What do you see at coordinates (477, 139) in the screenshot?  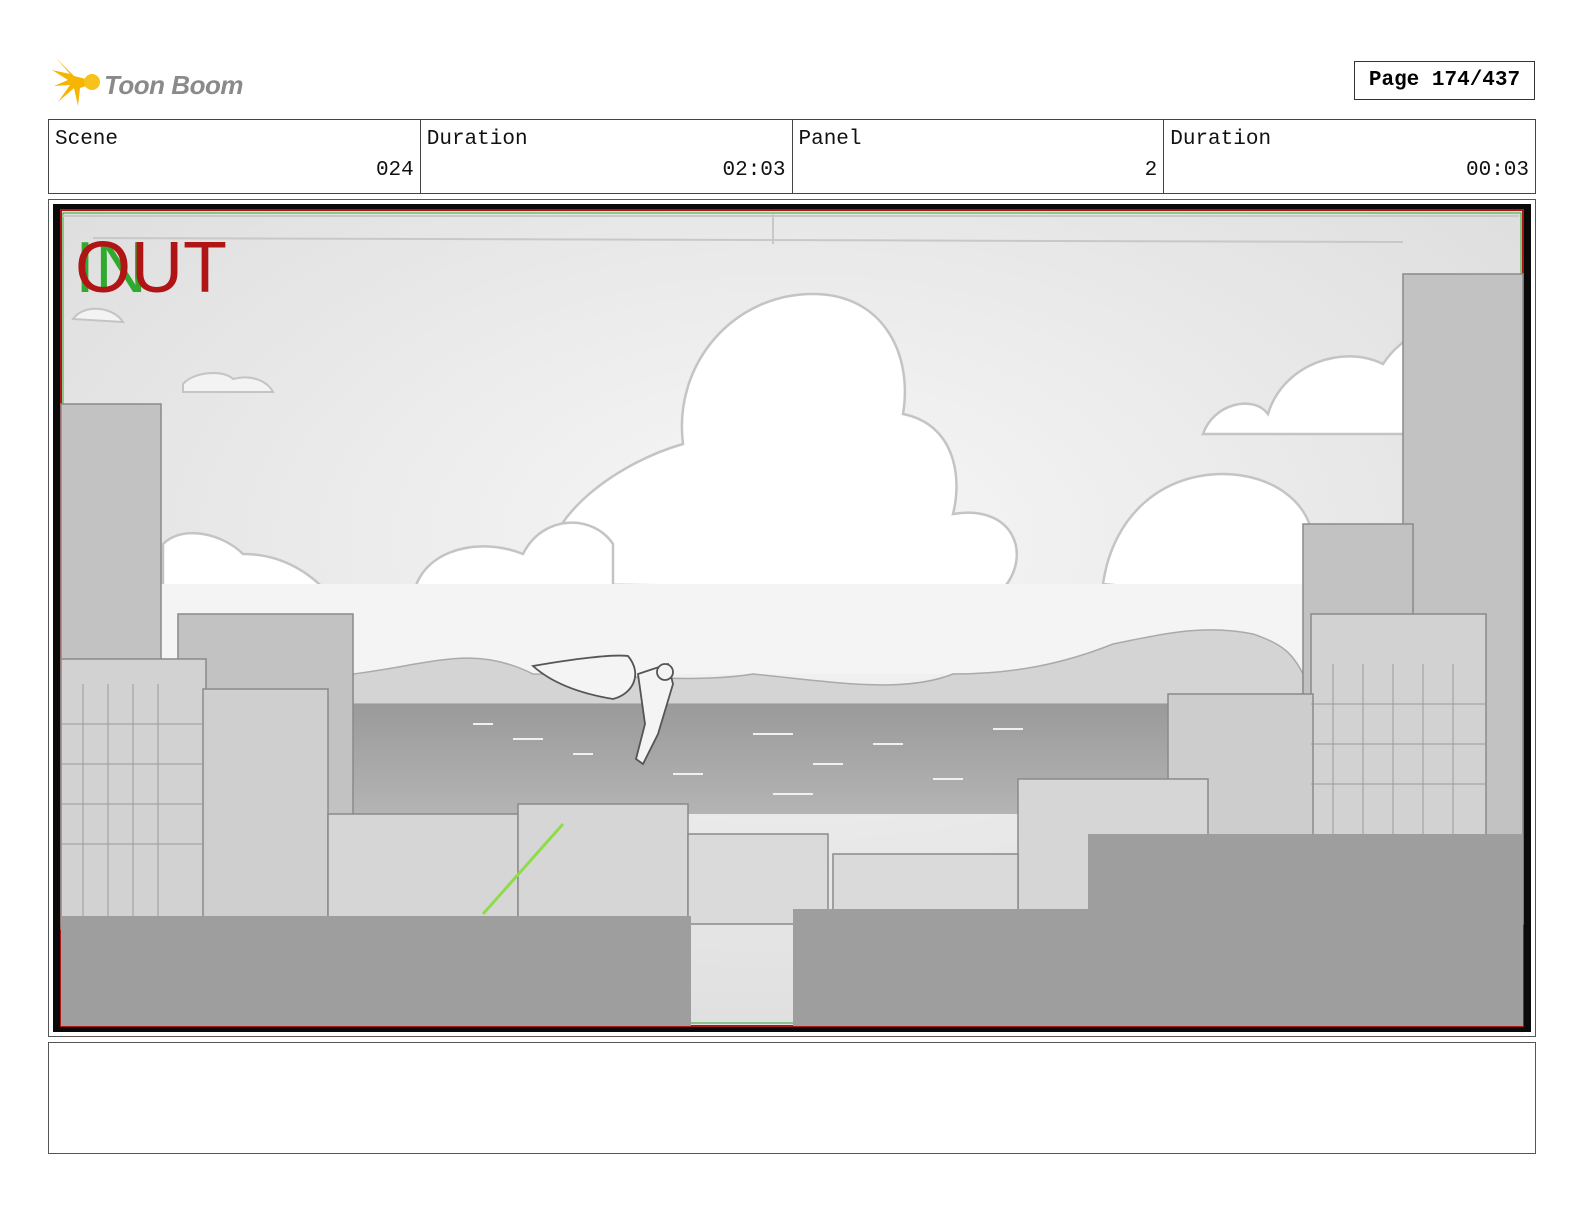 I see `scene-duration-label: Duration` at bounding box center [477, 139].